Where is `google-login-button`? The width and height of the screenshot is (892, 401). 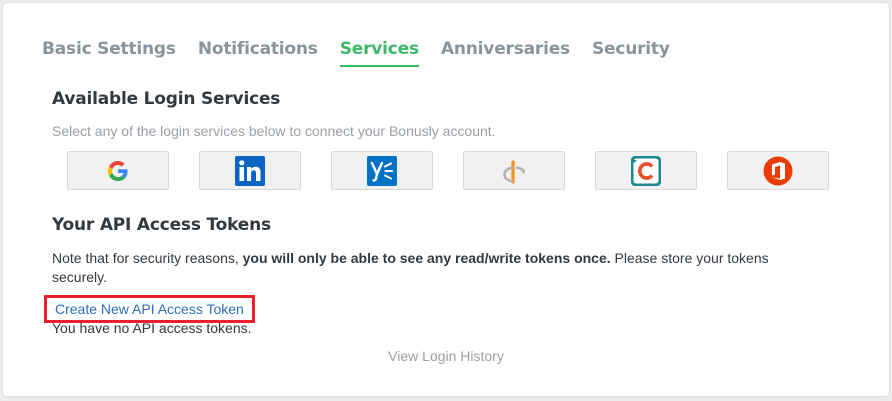
google-login-button is located at coordinates (118, 170).